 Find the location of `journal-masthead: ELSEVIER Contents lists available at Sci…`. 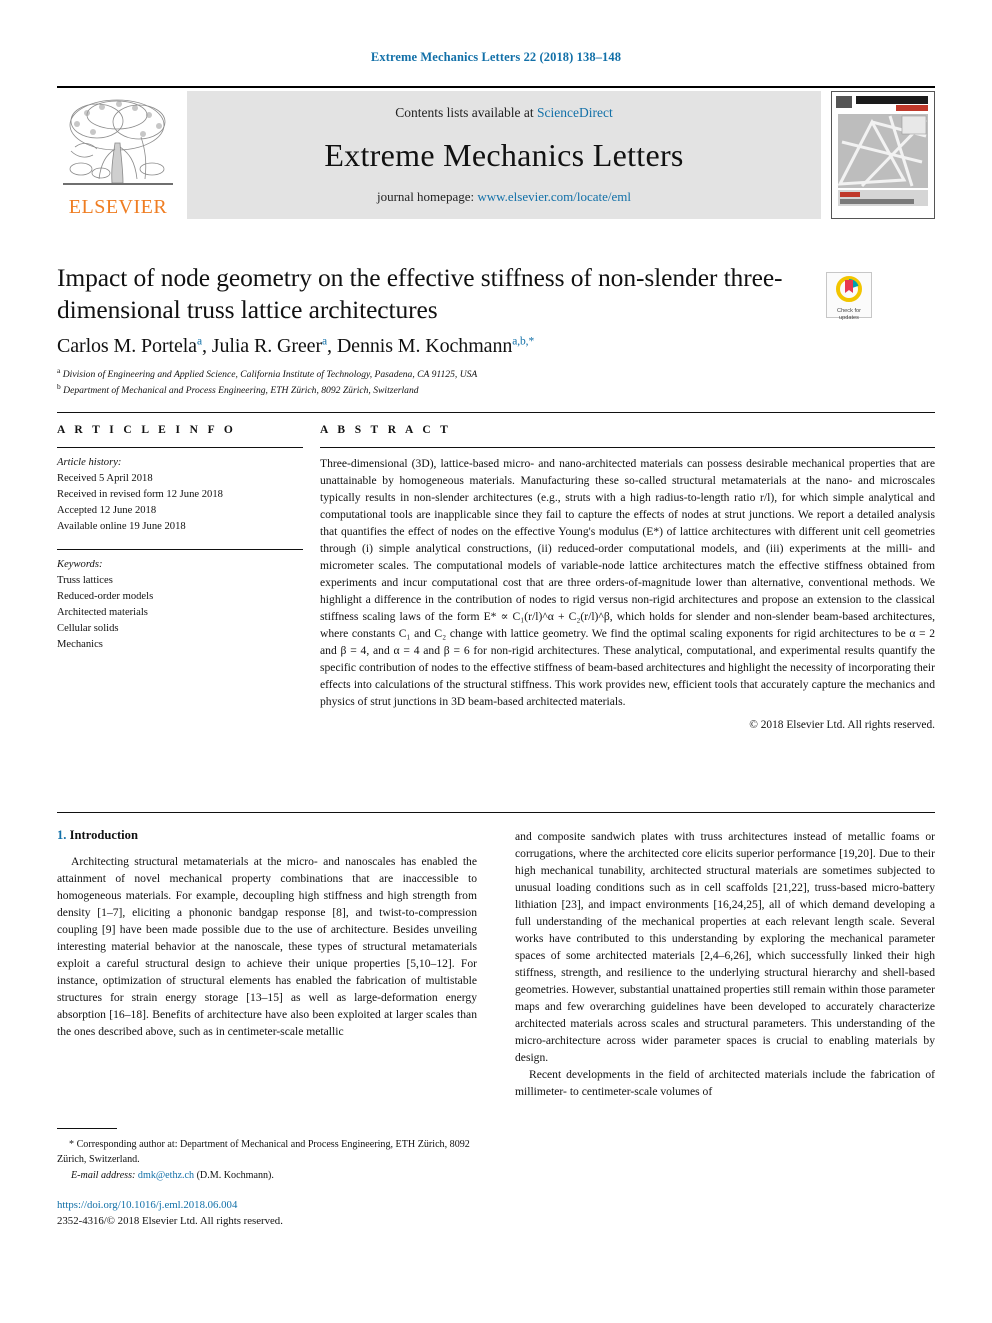

journal-masthead: ELSEVIER Contents lists available at Sci… is located at coordinates (496, 152).